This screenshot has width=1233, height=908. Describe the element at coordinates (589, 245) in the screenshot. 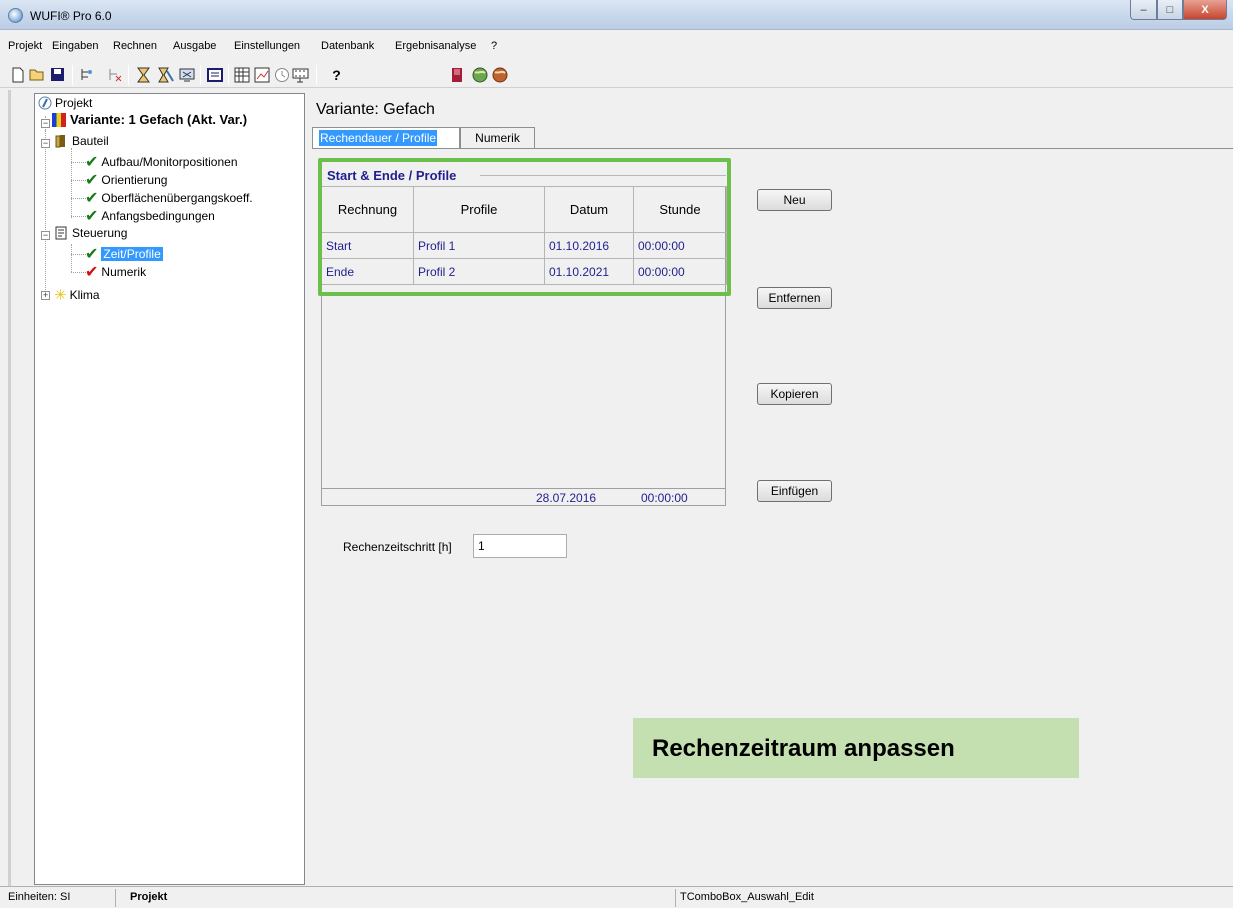

I see `cell-datum: 01.10.2016` at that location.